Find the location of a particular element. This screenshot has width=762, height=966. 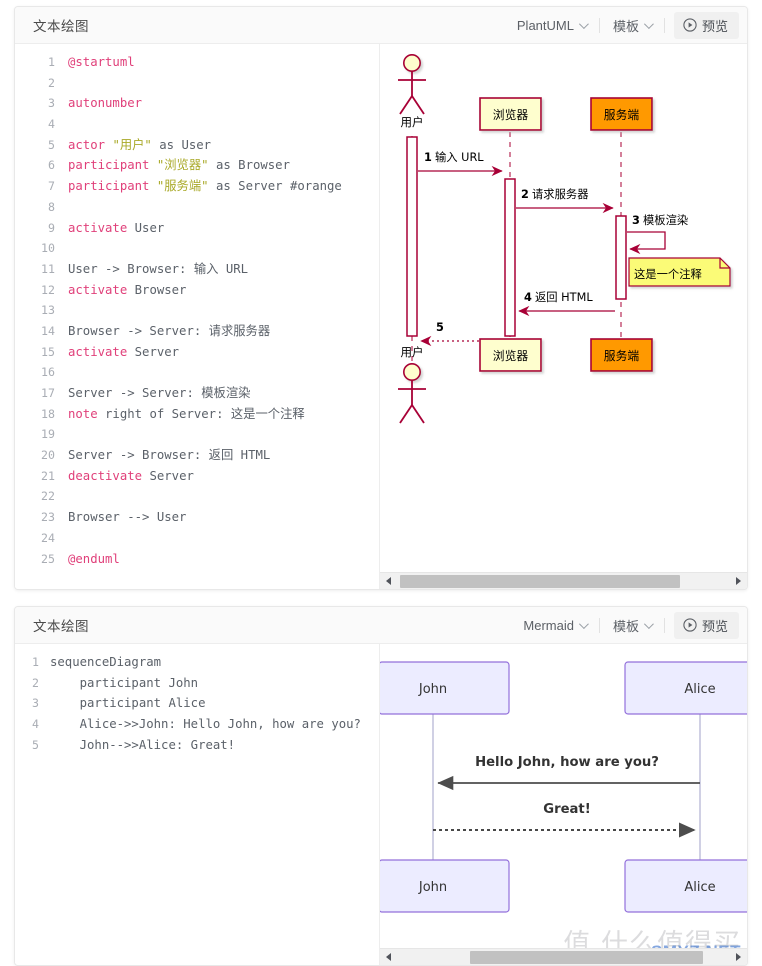

panel-header: 文本绘图 PlantUML 模板 预览 is located at coordinates (381, 25).